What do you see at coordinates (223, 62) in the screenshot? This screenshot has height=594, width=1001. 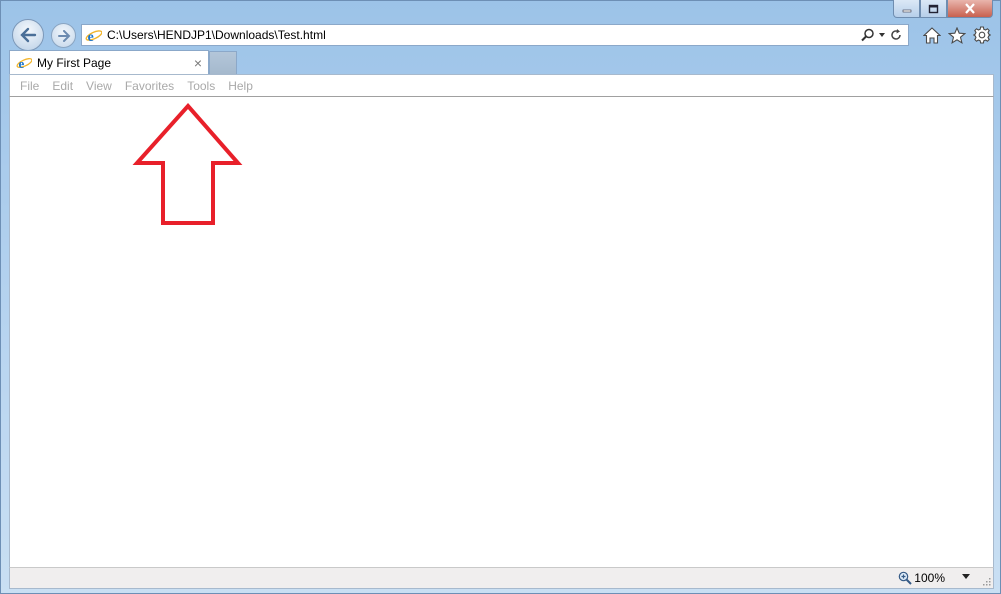 I see `new-tab-button` at bounding box center [223, 62].